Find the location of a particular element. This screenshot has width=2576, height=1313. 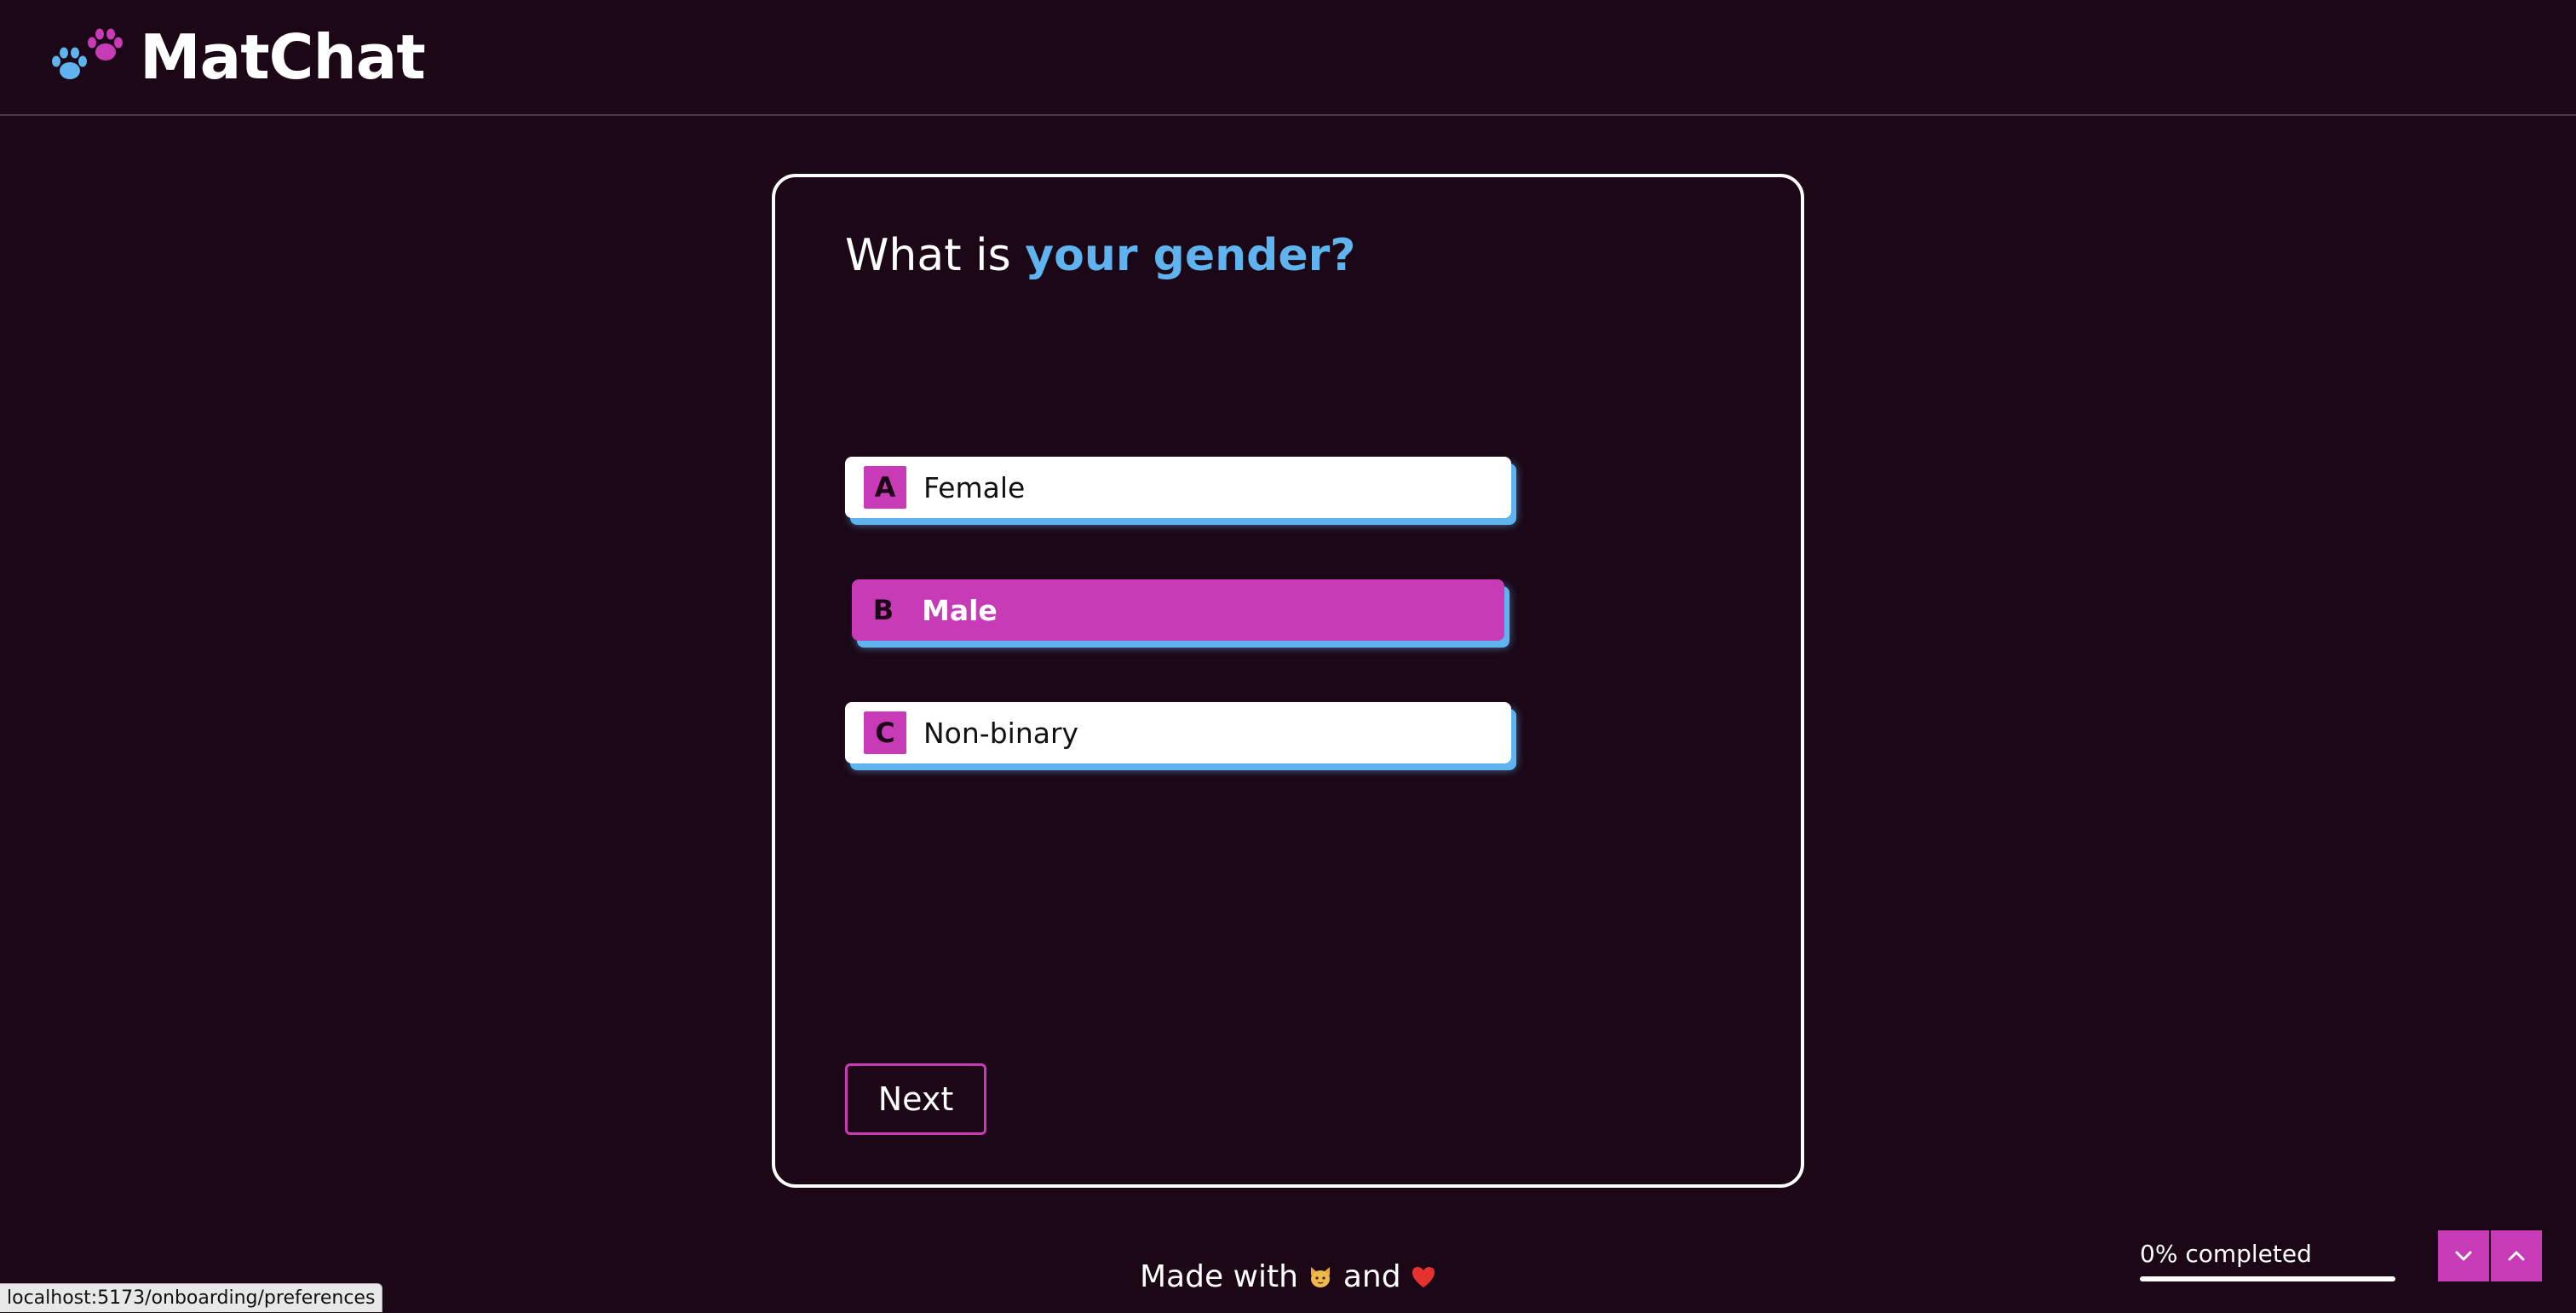

option-label-non-binary: Non-binary is located at coordinates (1001, 733).